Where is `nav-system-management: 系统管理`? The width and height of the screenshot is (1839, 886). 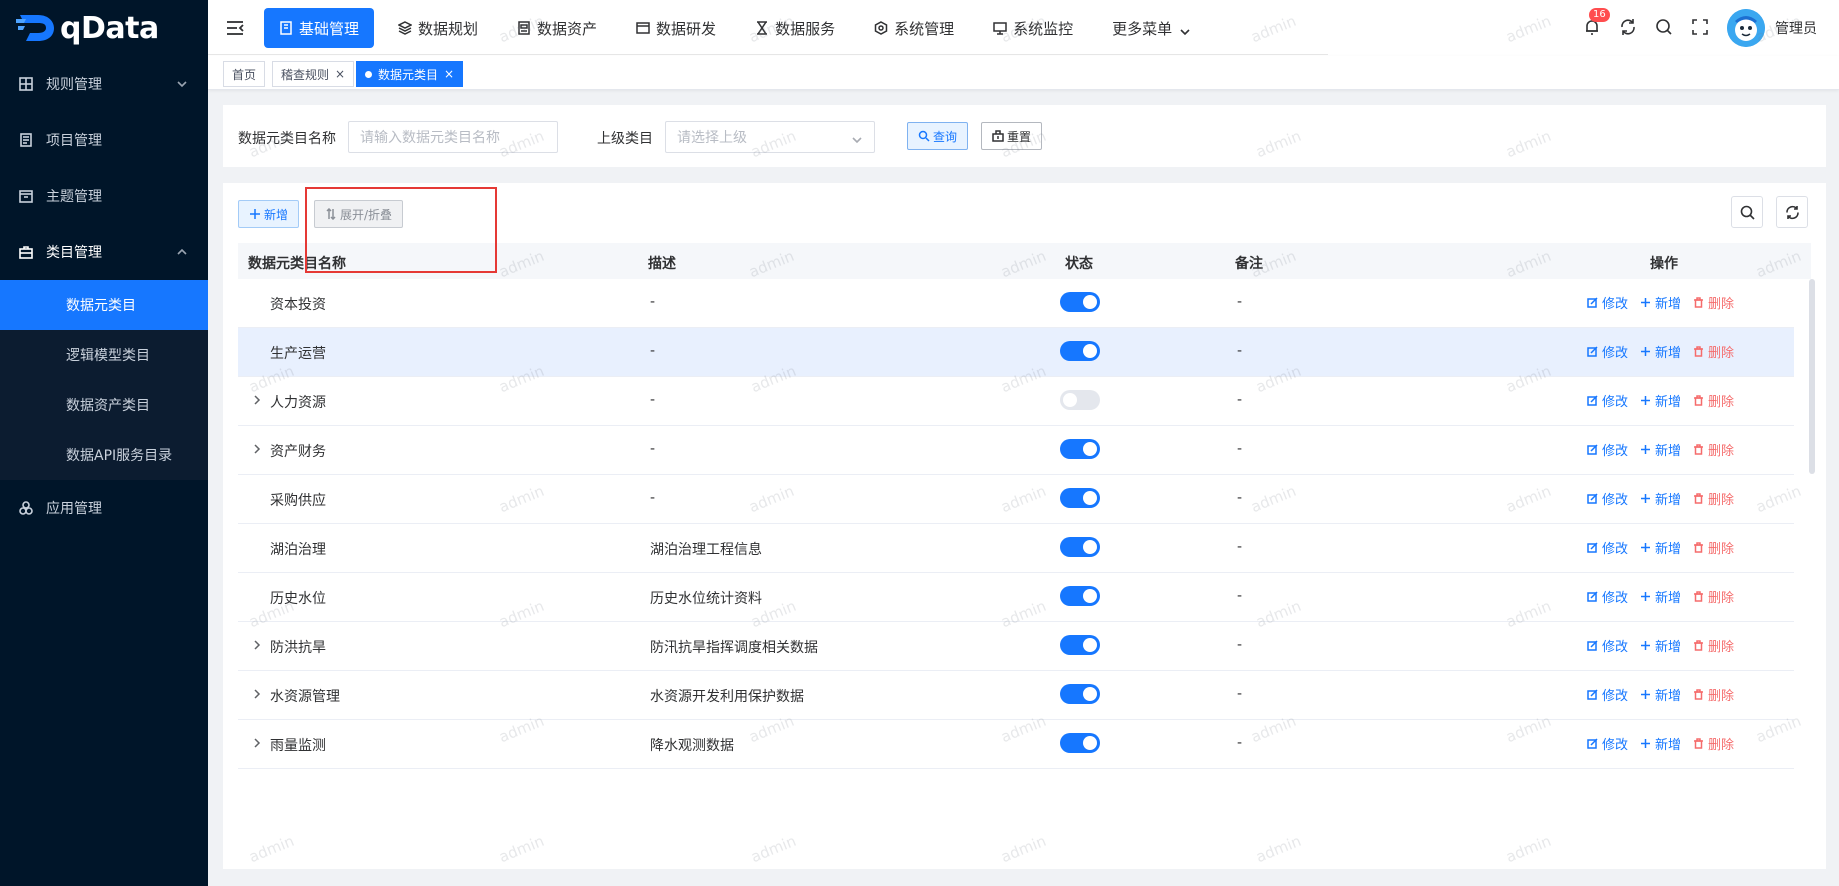
nav-system-management: 系统管理 is located at coordinates (914, 28).